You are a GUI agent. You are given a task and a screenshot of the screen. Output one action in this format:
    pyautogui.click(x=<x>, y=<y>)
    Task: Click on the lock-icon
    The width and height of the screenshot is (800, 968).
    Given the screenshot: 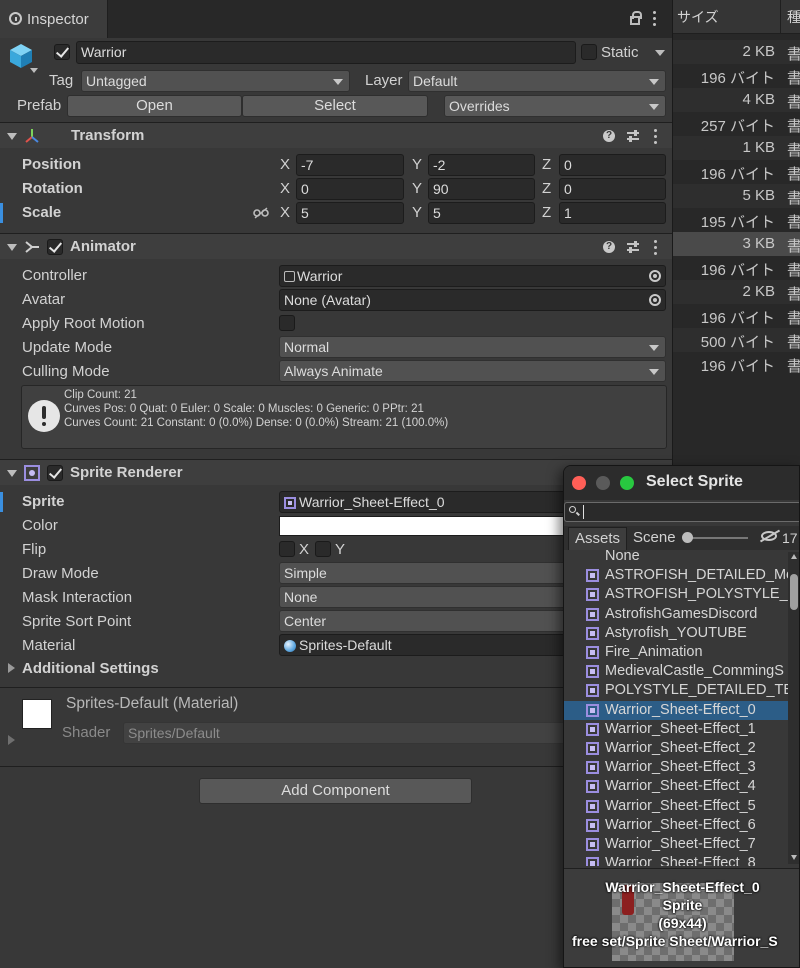 What is the action you would take?
    pyautogui.click(x=636, y=18)
    